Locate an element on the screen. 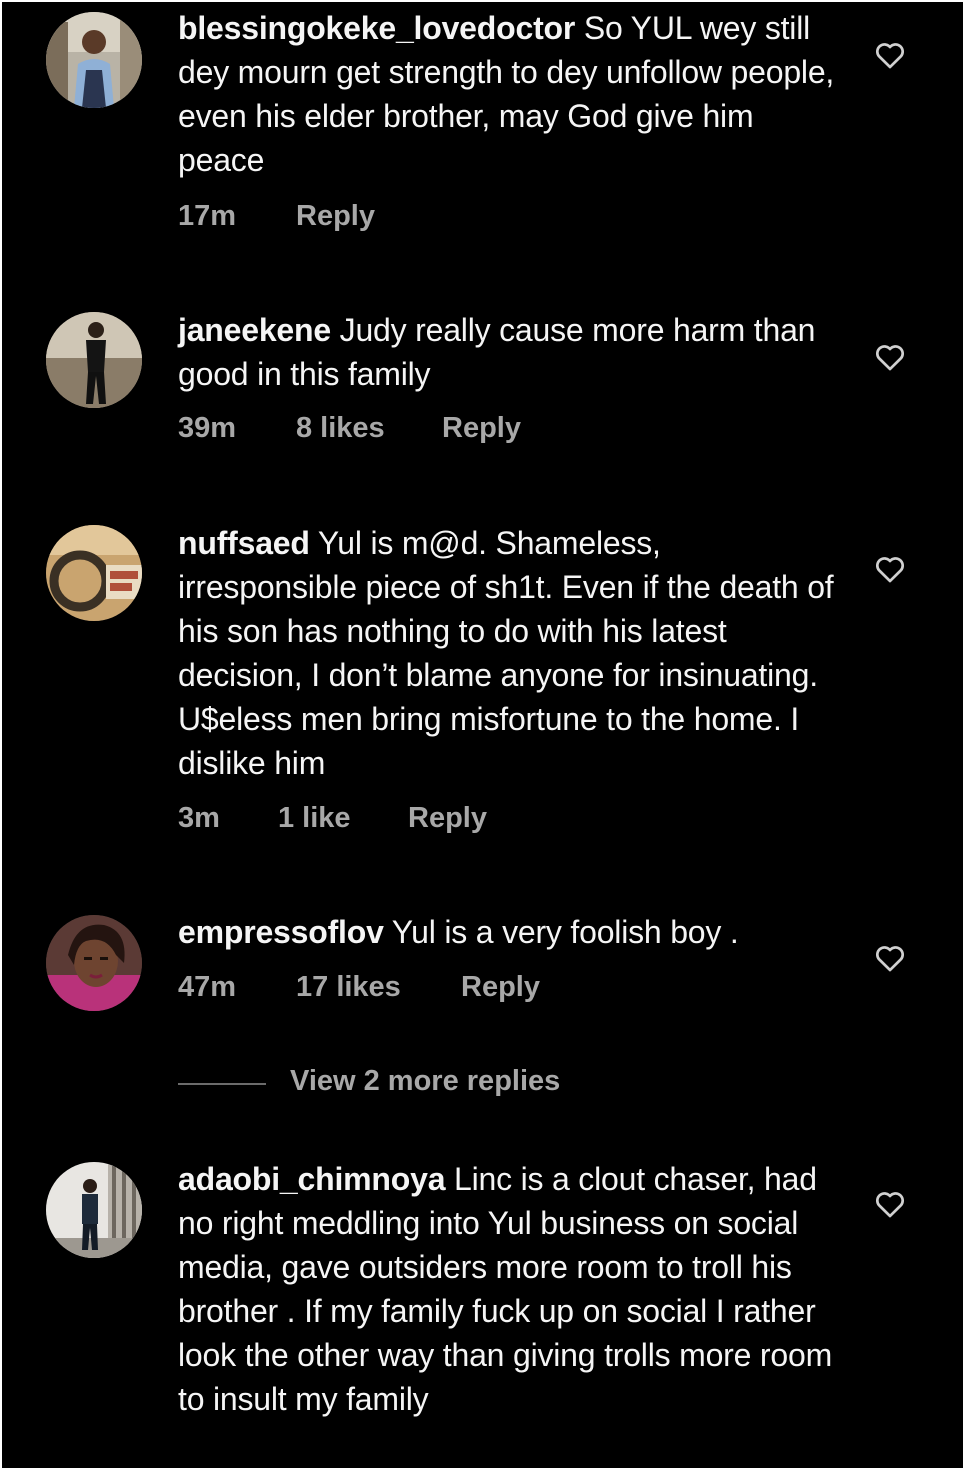 The width and height of the screenshot is (965, 1470). comment-username: empressoflov is located at coordinates (281, 932).